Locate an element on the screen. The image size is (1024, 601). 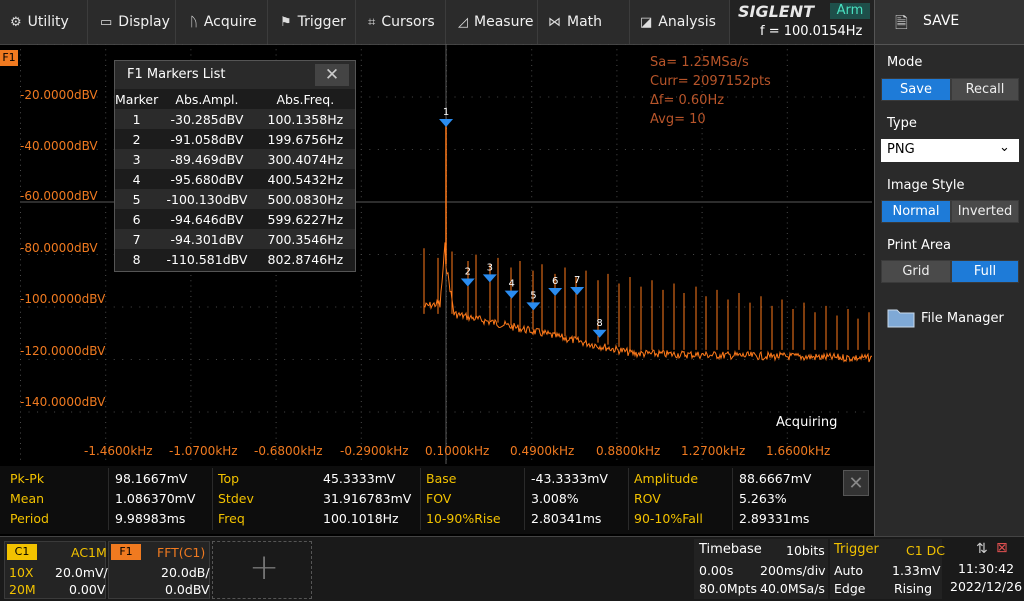
marker-number: 4 is located at coordinates (511, 284).